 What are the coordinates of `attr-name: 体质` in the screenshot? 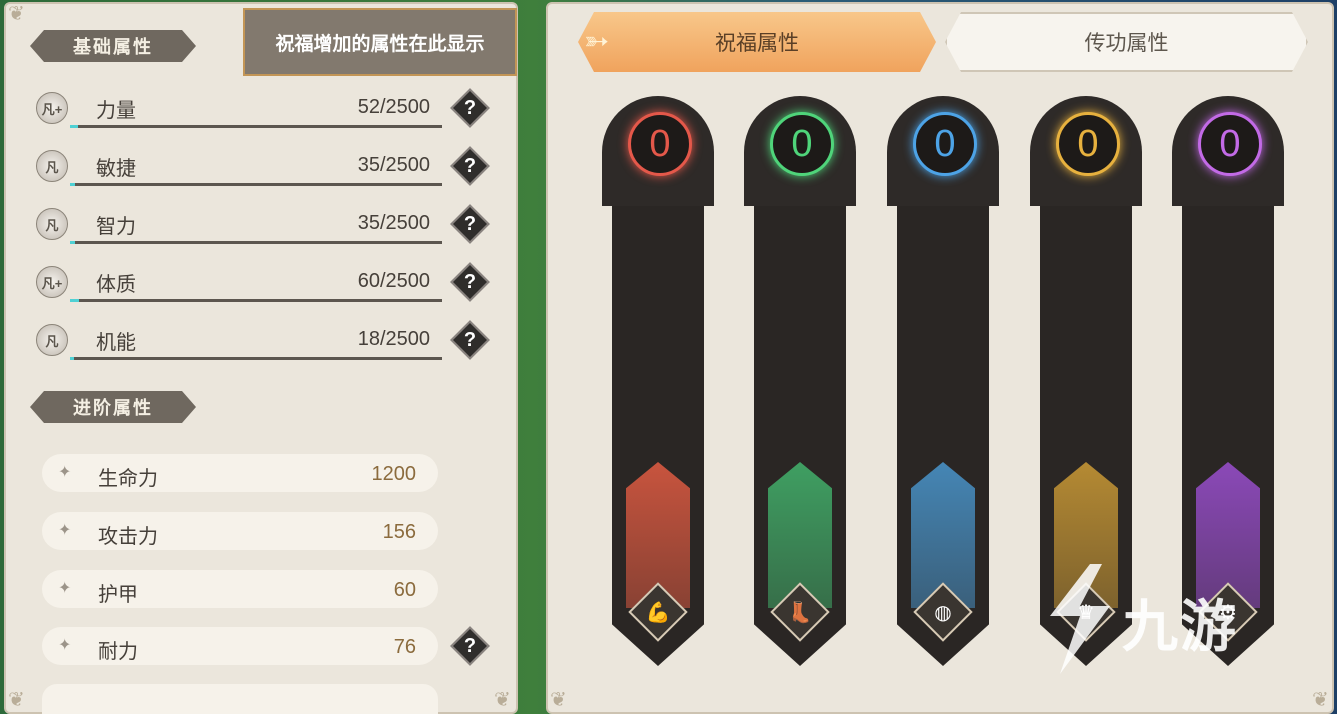 It's located at (116, 285).